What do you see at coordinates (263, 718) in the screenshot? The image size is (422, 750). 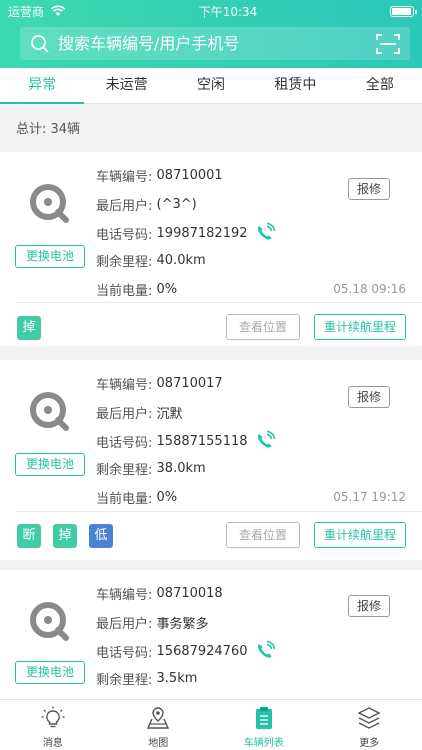 I see `clipboard-list-icon` at bounding box center [263, 718].